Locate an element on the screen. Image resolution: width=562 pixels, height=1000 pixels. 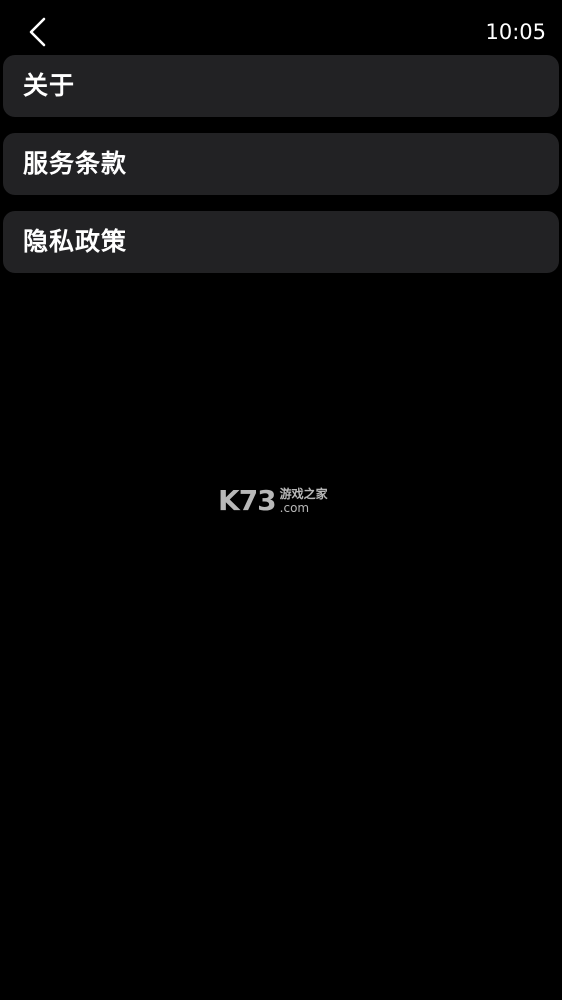
watermark-domain: .com is located at coordinates (294, 508).